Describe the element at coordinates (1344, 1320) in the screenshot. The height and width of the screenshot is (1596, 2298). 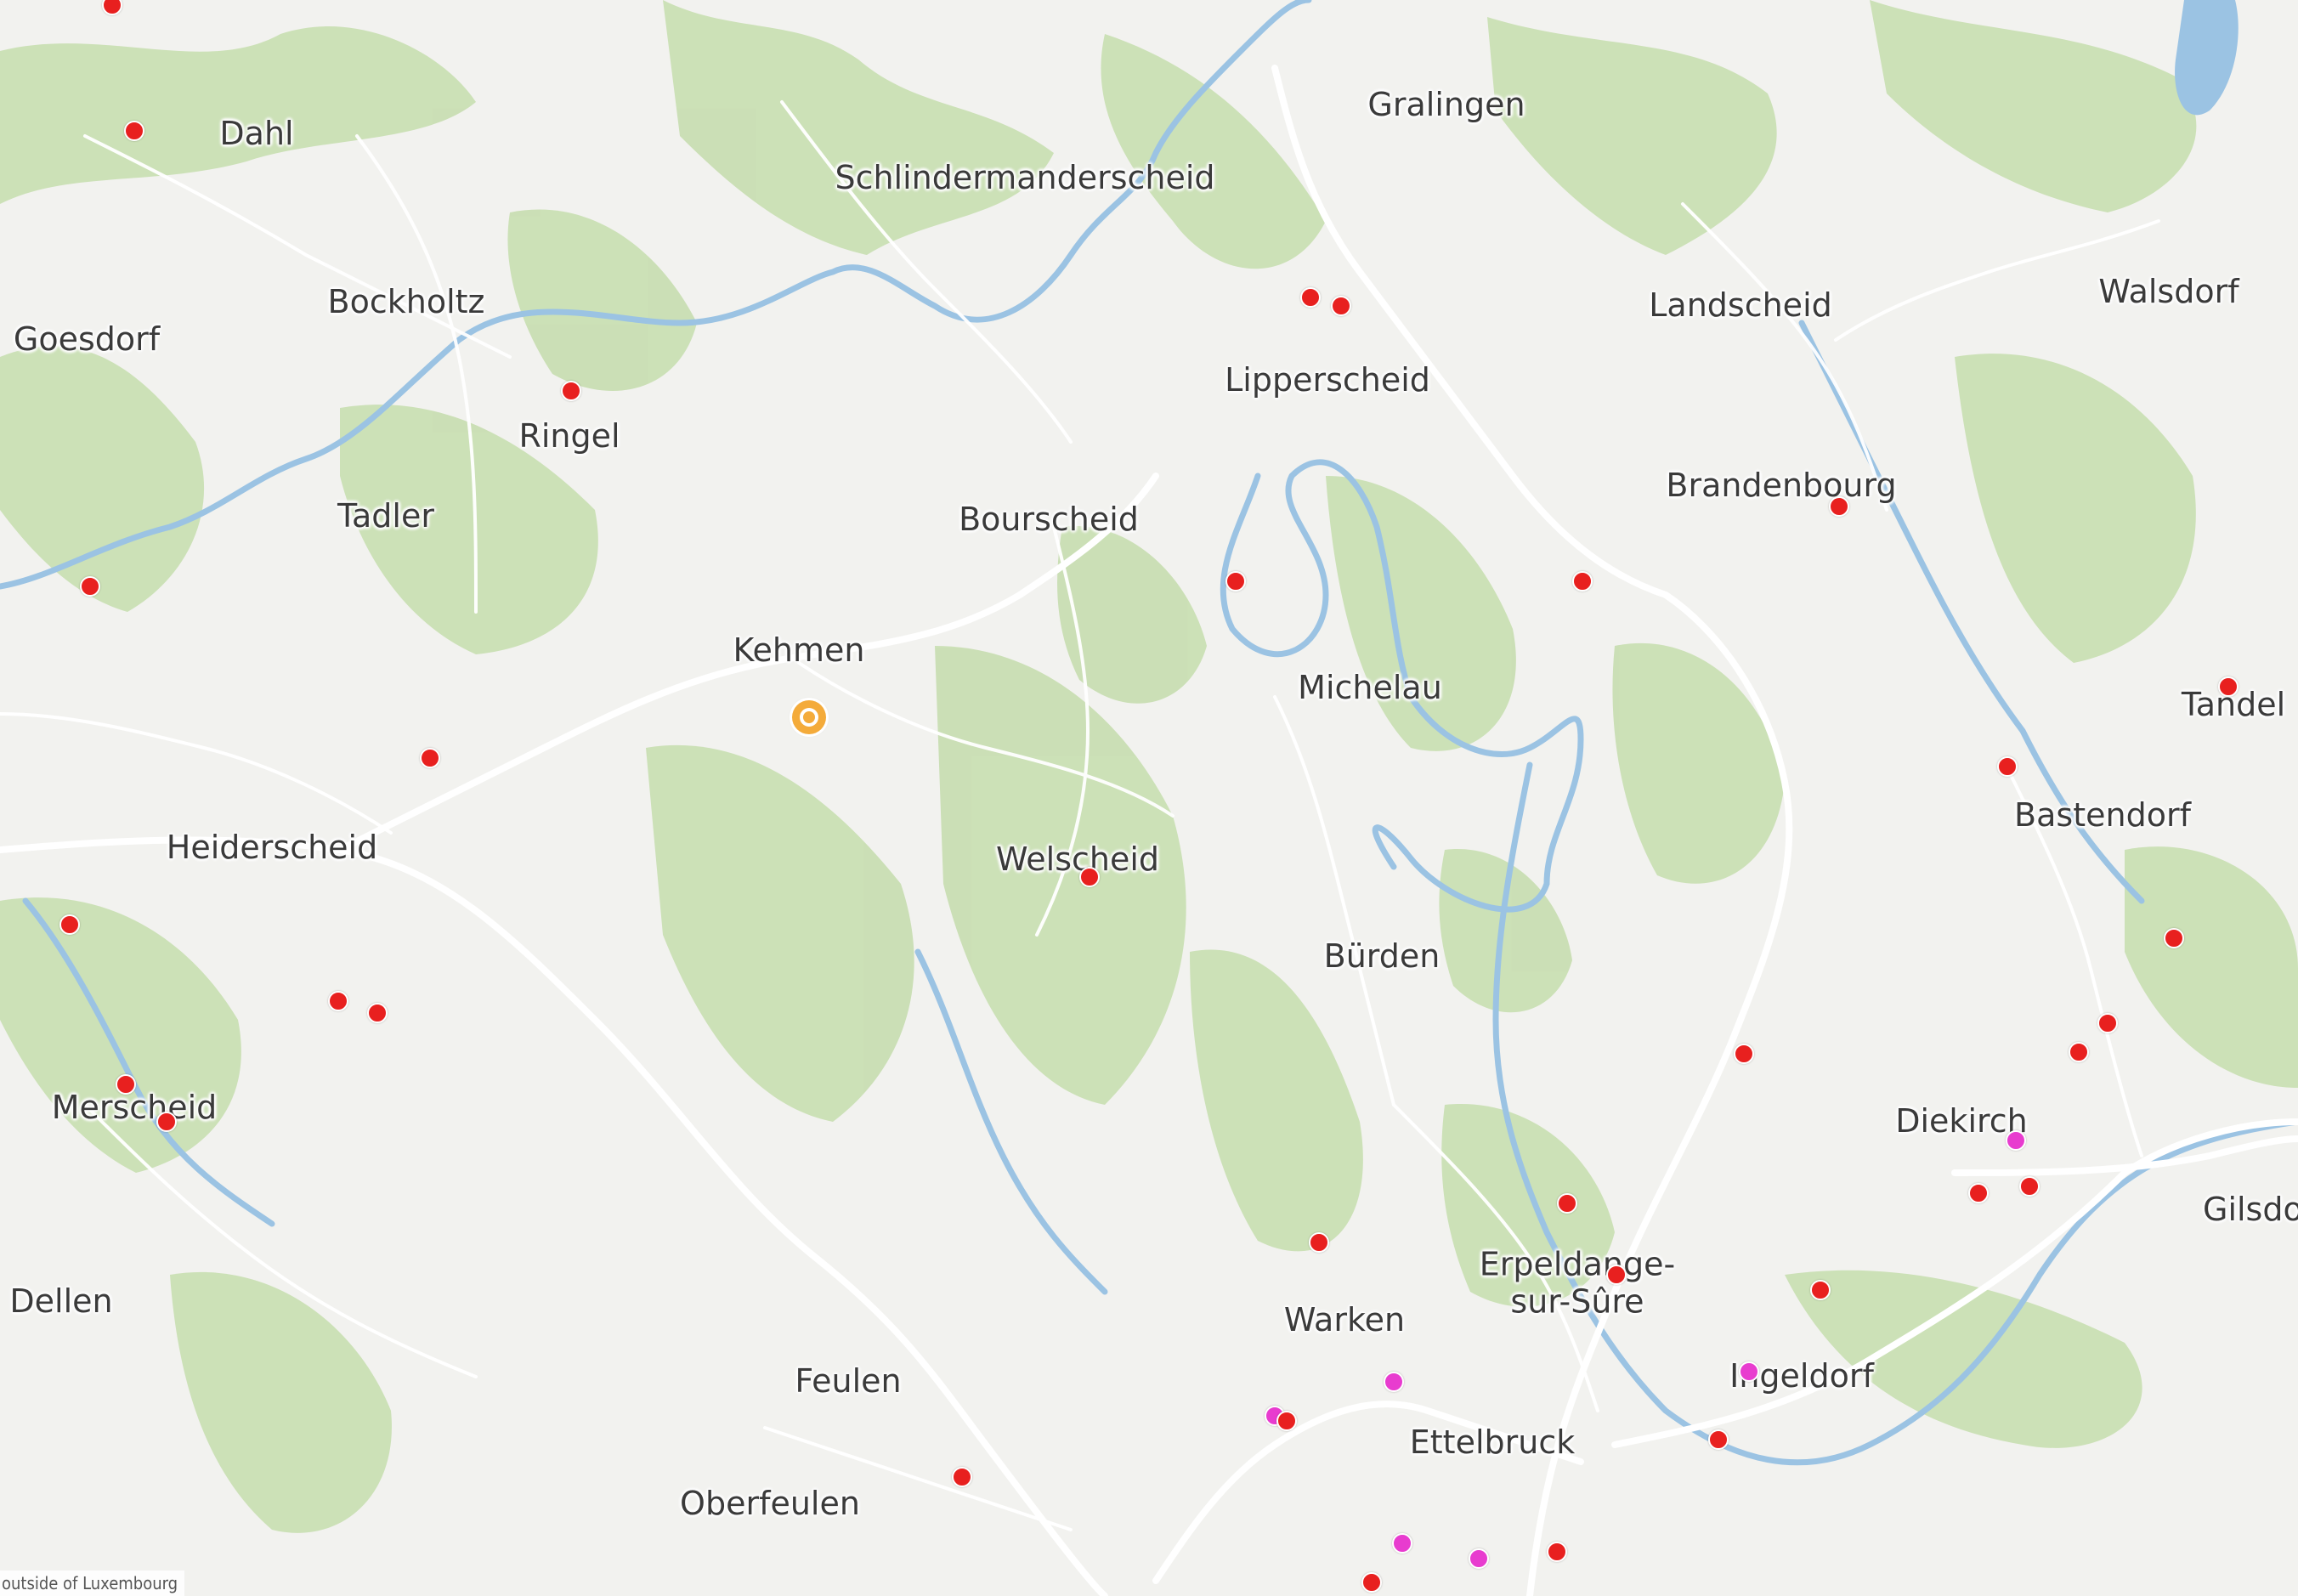
I see `place-label-warken: Warken` at that location.